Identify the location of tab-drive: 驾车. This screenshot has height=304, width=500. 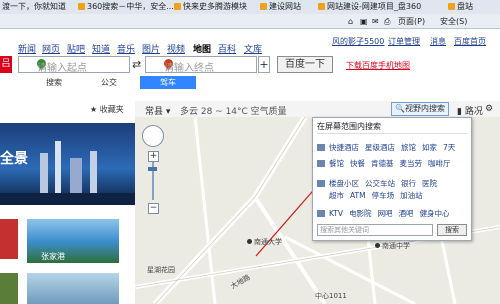
(168, 82).